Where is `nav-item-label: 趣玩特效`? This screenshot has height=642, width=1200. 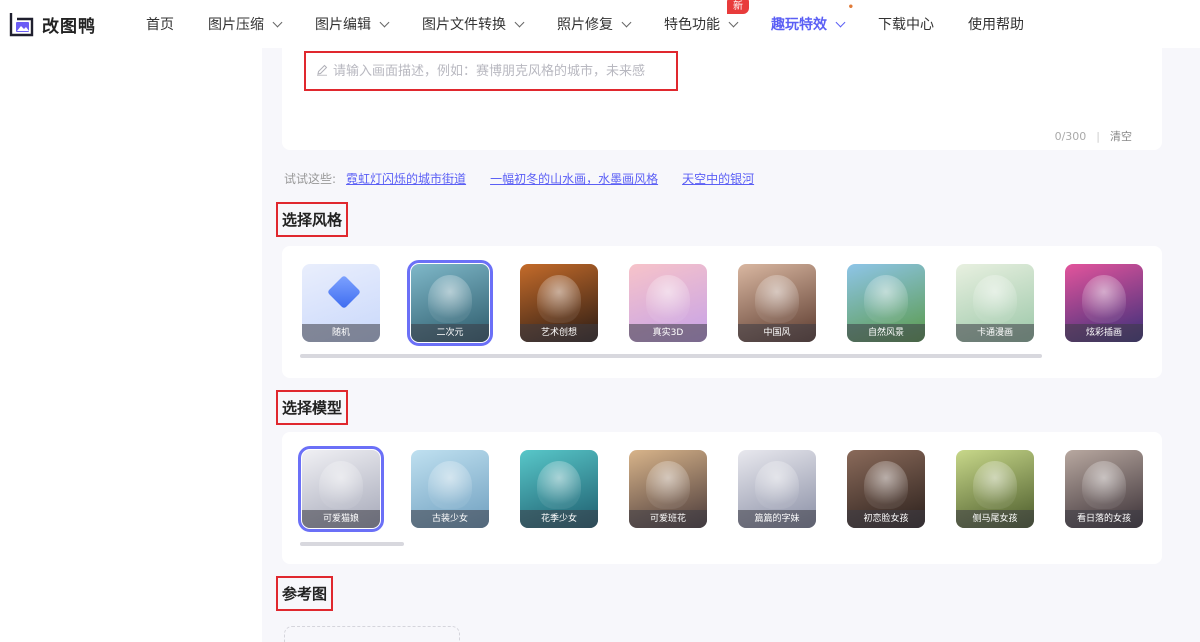 nav-item-label: 趣玩特效 is located at coordinates (799, 25).